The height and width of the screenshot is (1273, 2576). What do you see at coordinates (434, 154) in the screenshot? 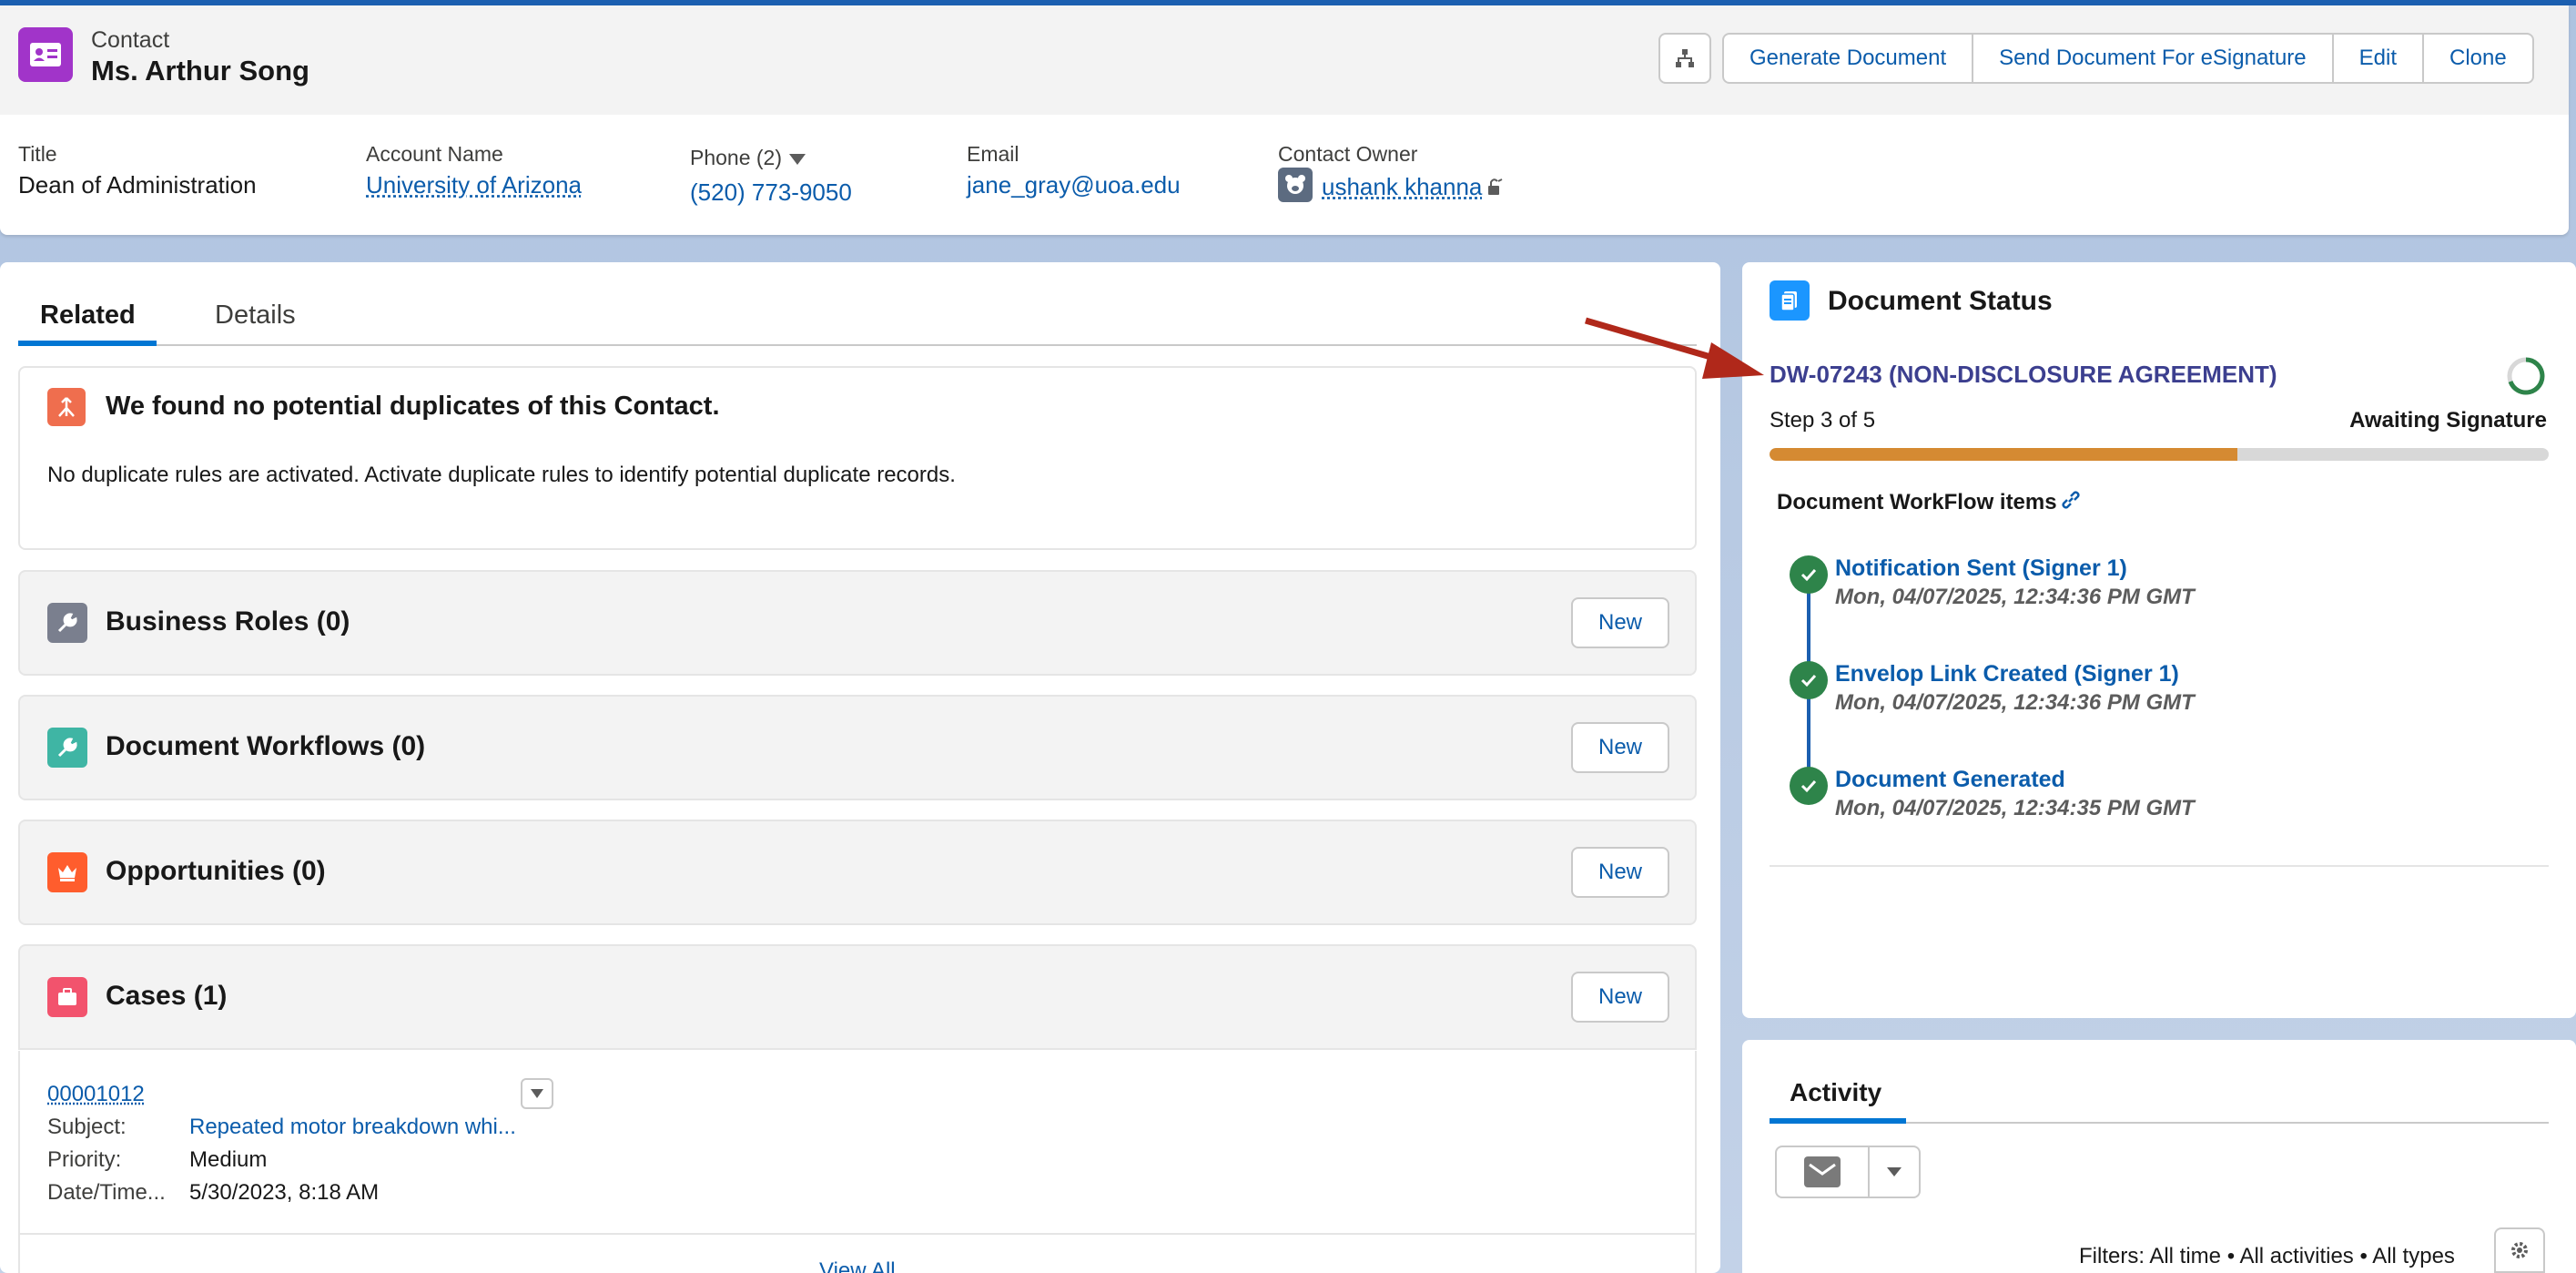
I see `account-label: Account Name` at bounding box center [434, 154].